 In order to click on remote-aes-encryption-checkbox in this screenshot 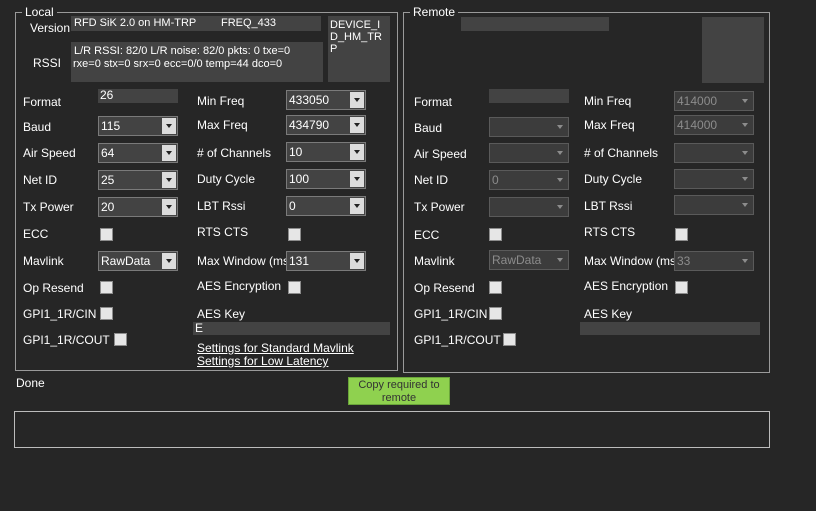, I will do `click(681, 287)`.